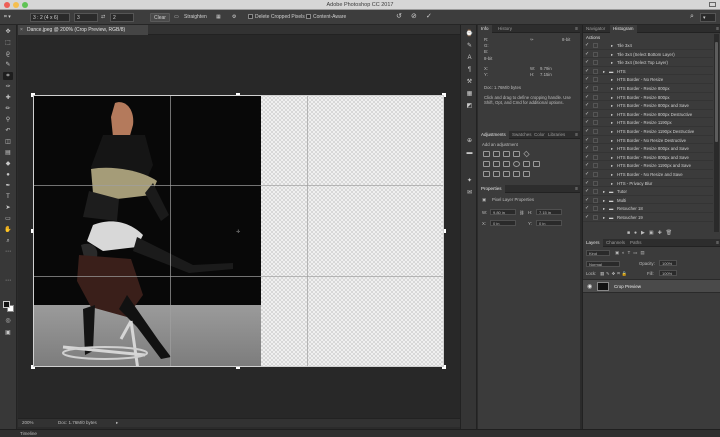 The height and width of the screenshot is (437, 720). Describe the element at coordinates (648, 175) in the screenshot. I see `action-item: ✓ ▸ HTS Border - No Resize and Save` at that location.